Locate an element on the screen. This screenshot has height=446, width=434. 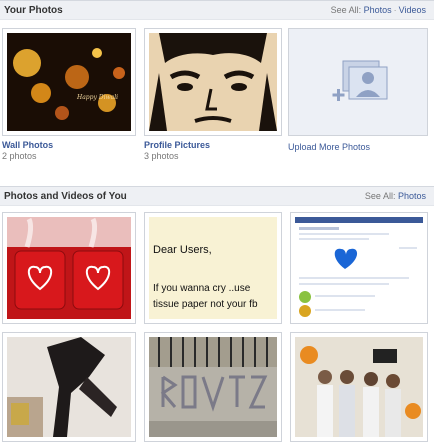
wall-photos-count: 2 photos is located at coordinates (19, 156).